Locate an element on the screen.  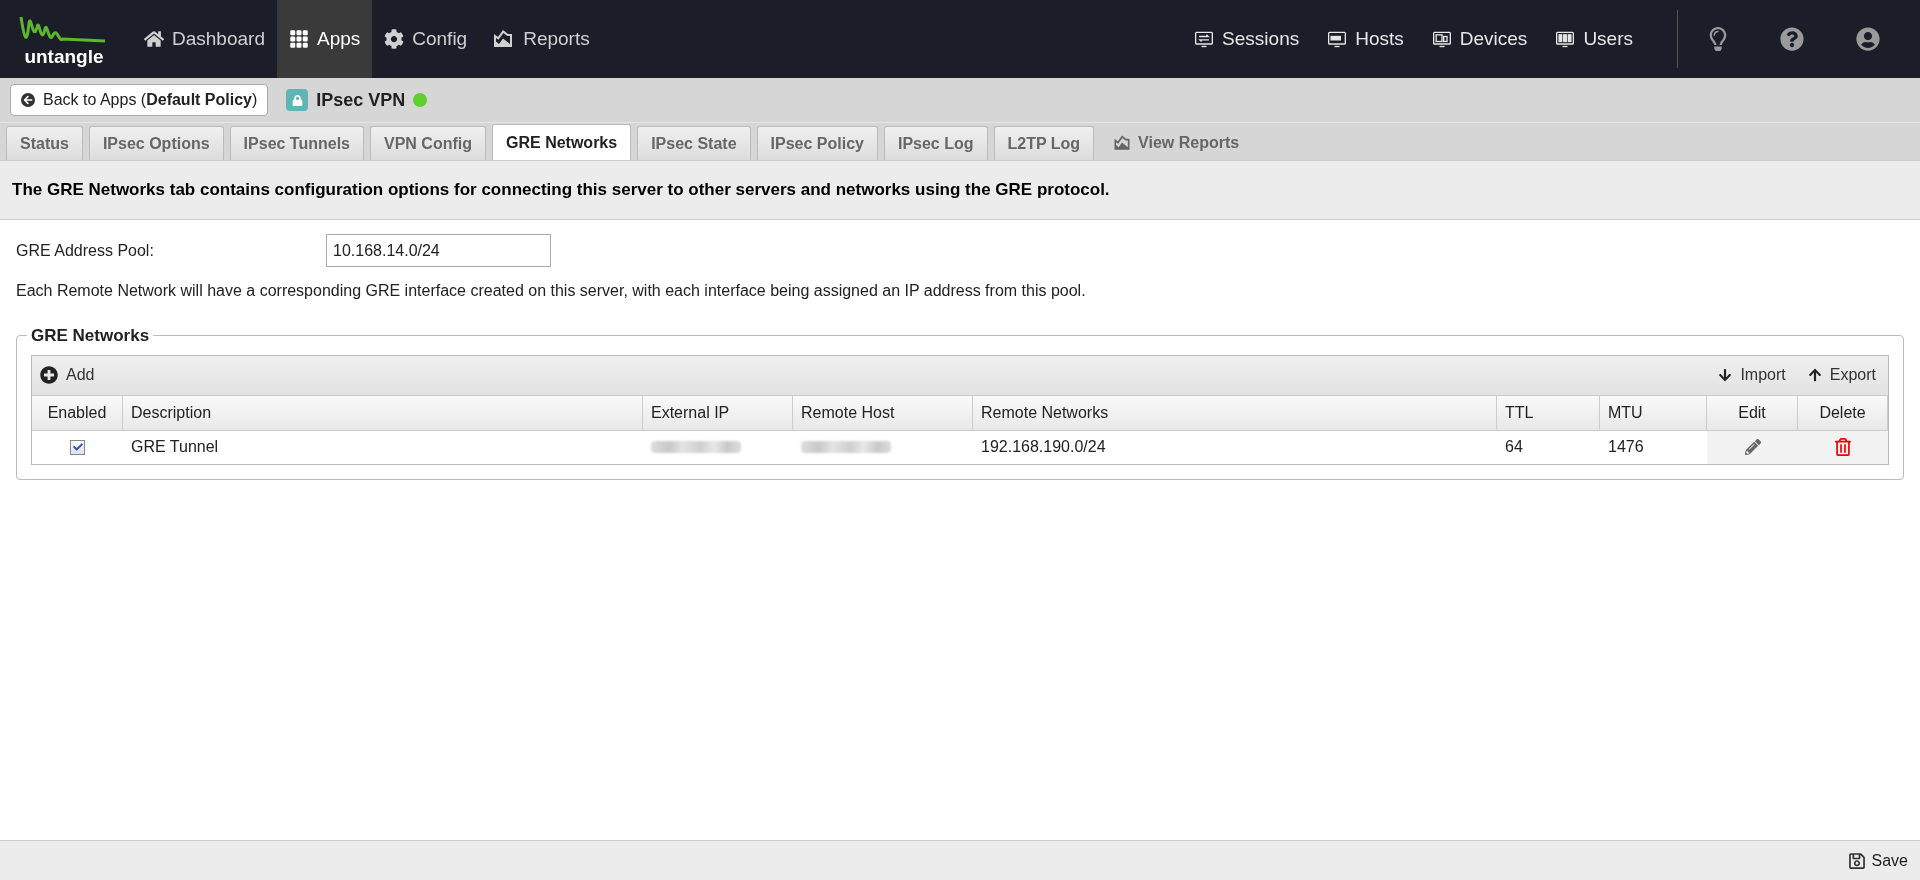
table-cell-text: GRE Tunnel is located at coordinates (175, 447).